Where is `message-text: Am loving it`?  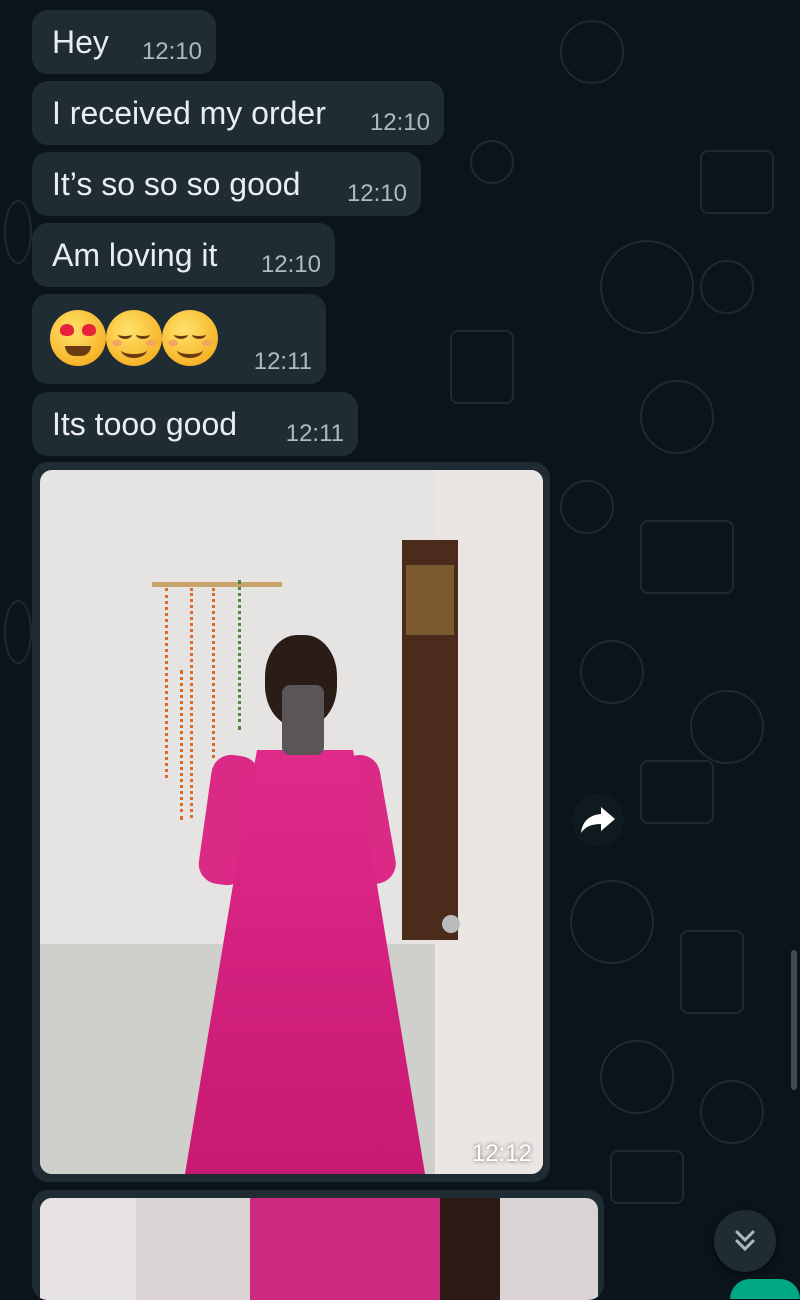 message-text: Am loving it is located at coordinates (135, 255).